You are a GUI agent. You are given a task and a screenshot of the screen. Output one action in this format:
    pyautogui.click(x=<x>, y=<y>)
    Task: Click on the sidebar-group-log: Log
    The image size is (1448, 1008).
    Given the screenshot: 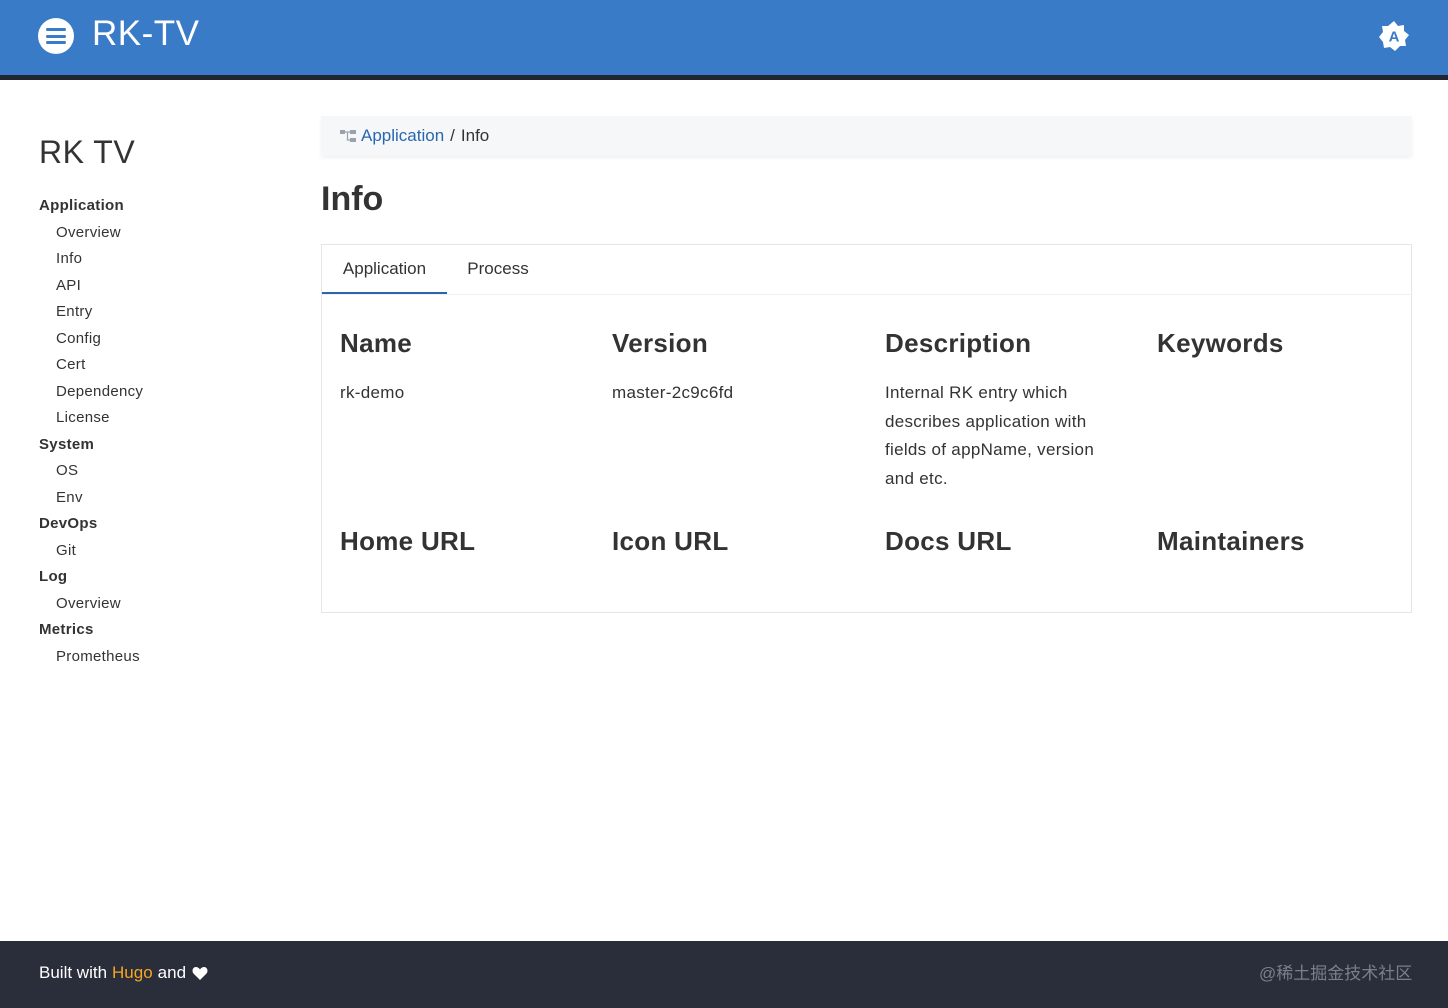 What is the action you would take?
    pyautogui.click(x=164, y=577)
    